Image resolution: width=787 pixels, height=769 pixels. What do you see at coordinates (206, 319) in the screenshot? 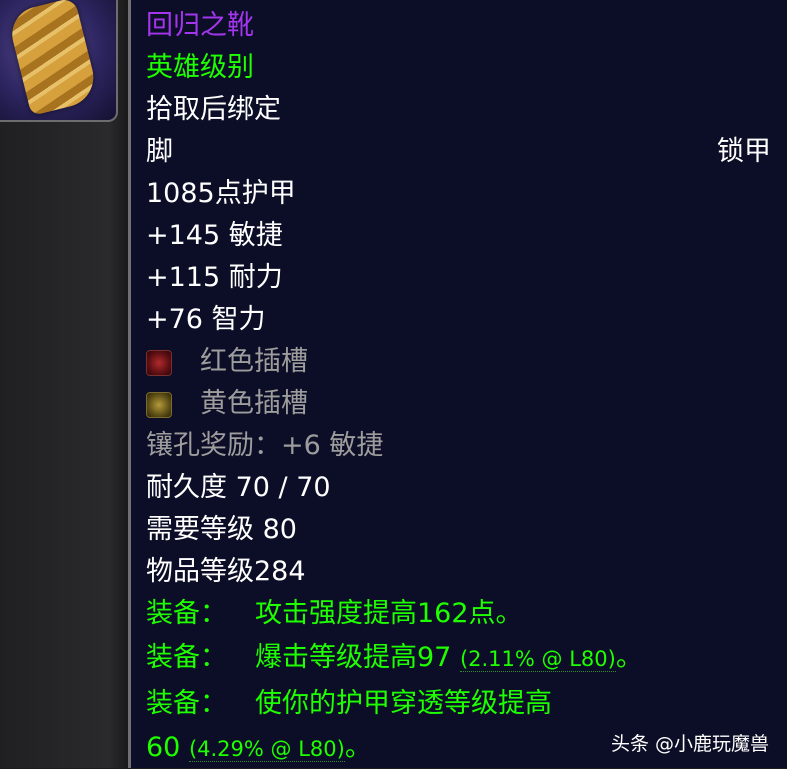
I see `stat-intellect: +76 智力` at bounding box center [206, 319].